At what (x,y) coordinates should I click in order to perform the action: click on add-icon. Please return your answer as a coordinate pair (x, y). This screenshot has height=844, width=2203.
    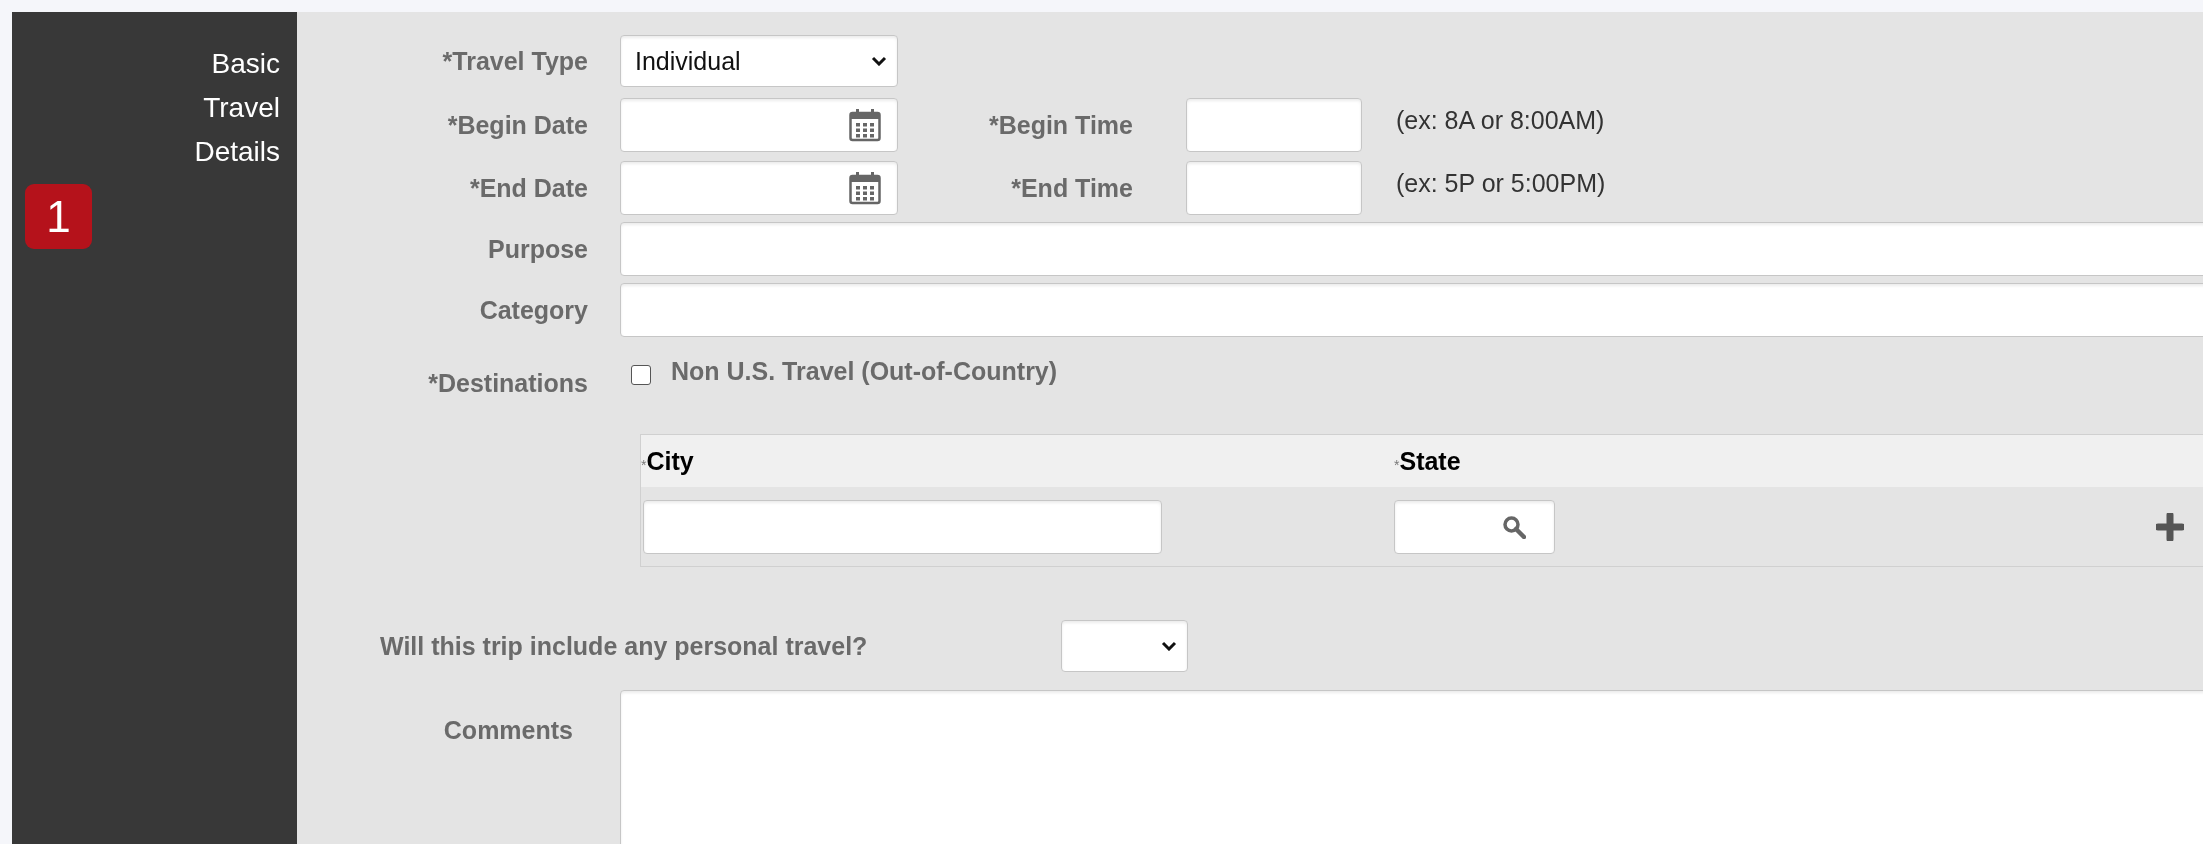
    Looking at the image, I should click on (2170, 526).